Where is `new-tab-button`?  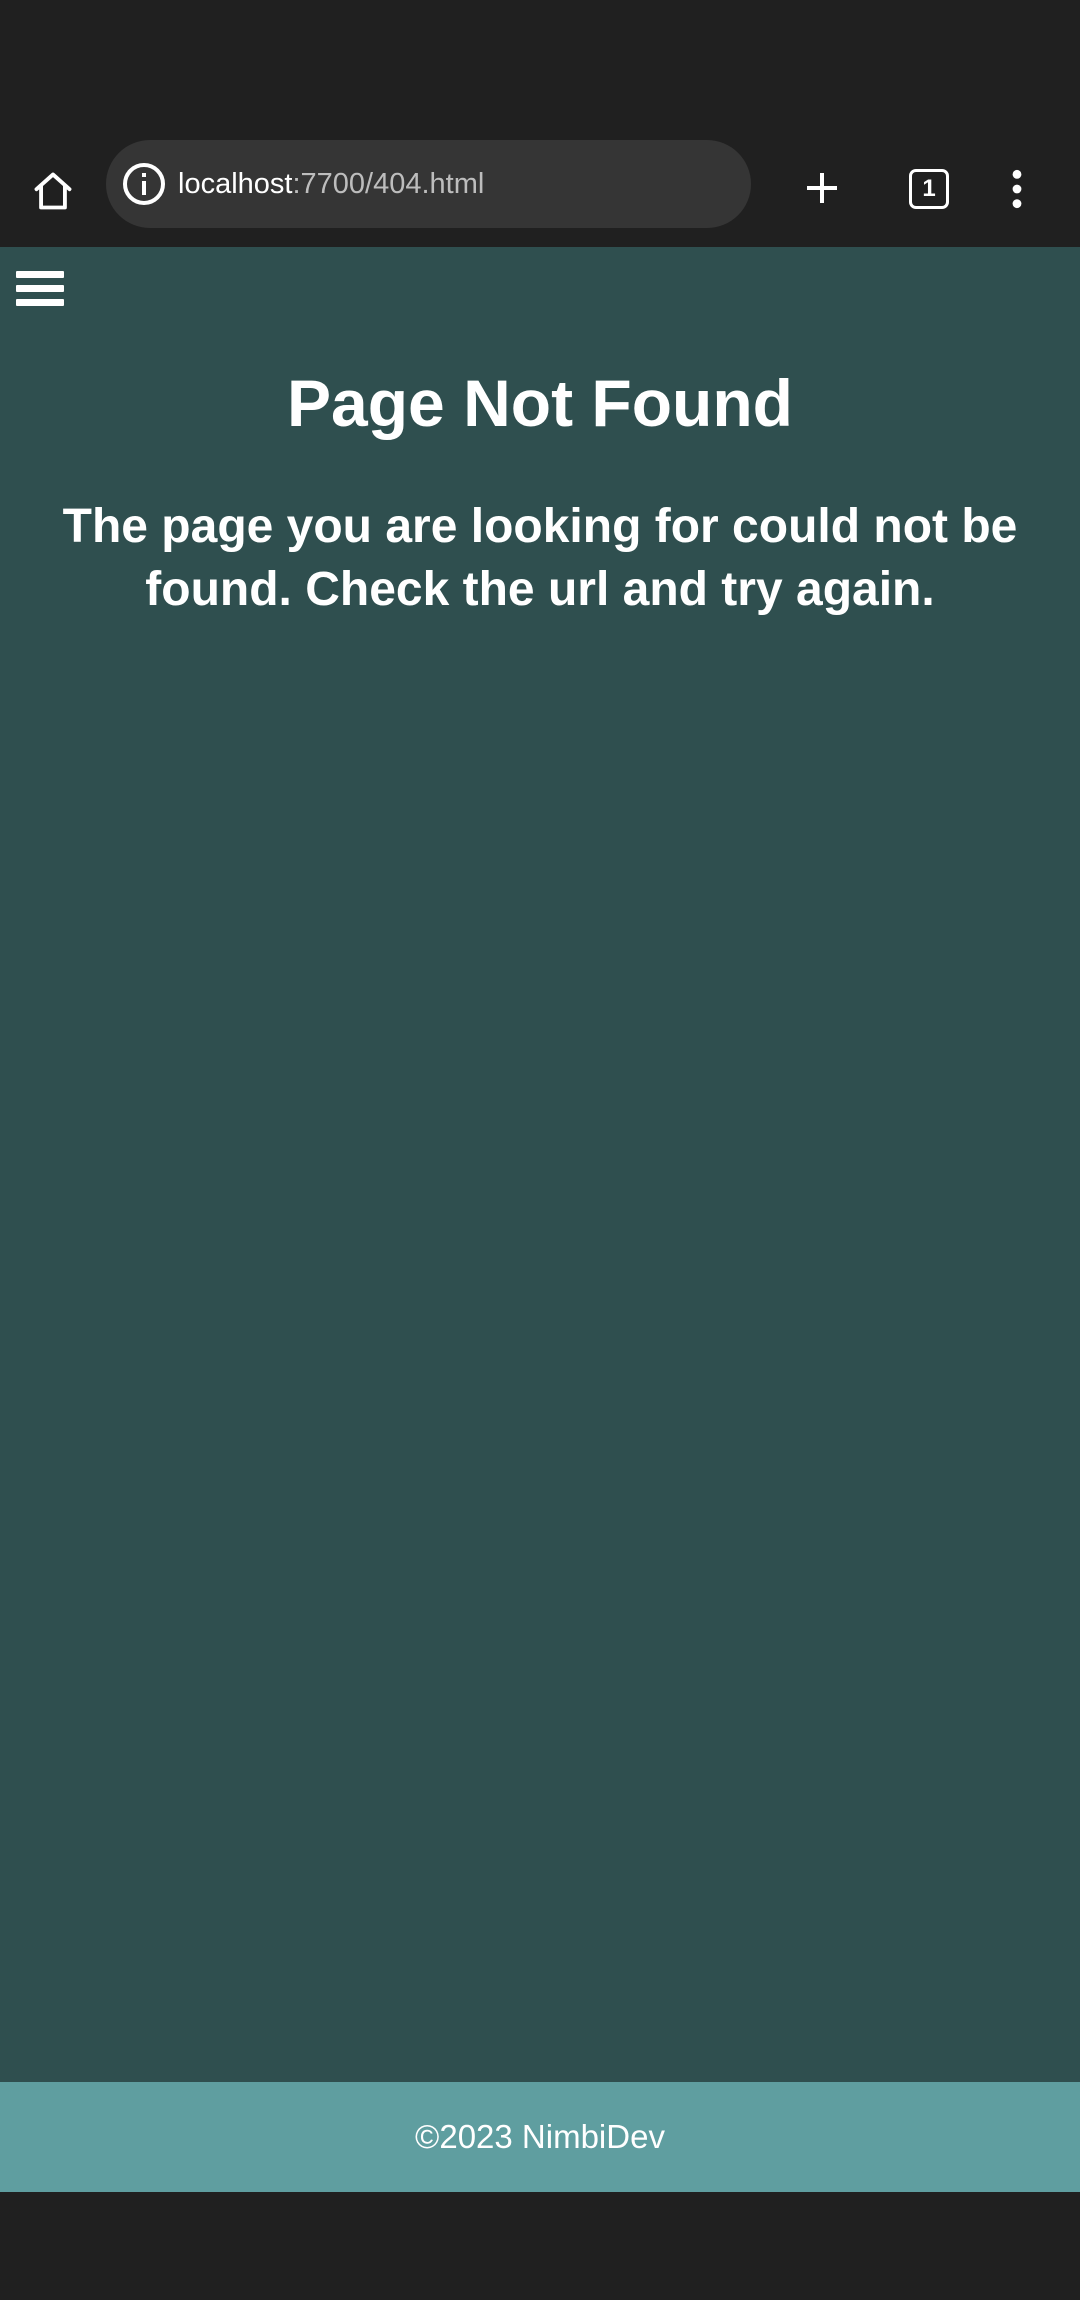
new-tab-button is located at coordinates (822, 188).